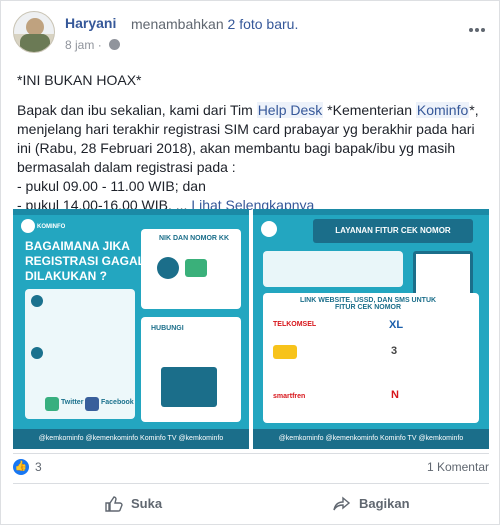 The height and width of the screenshot is (525, 500). I want to click on post-meta: 8 jam ·, so click(93, 45).